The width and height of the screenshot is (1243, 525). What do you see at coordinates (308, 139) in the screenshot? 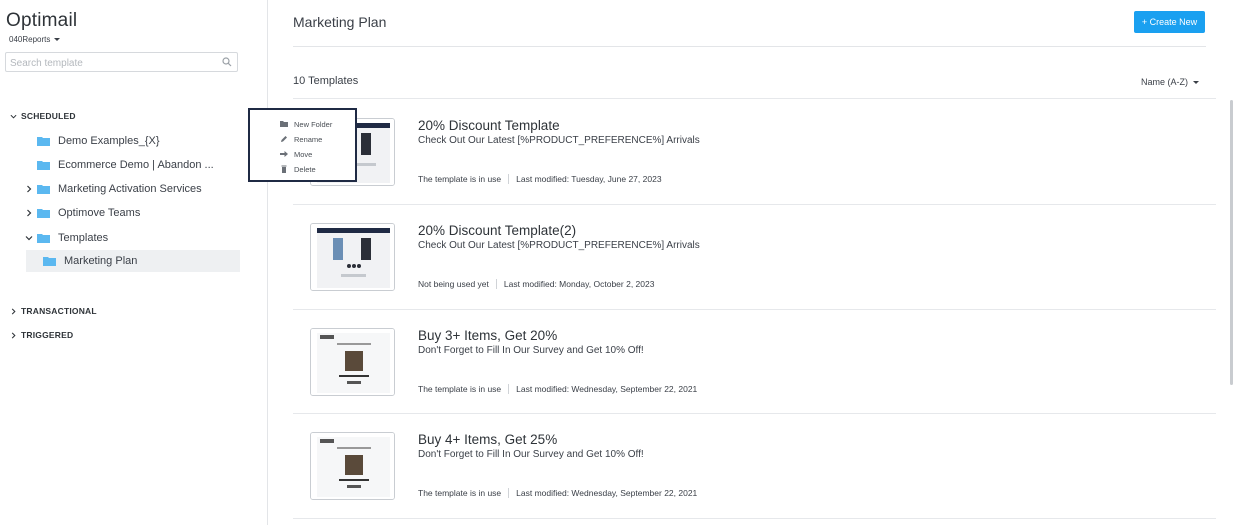
I see `menu-item-label: Rename` at bounding box center [308, 139].